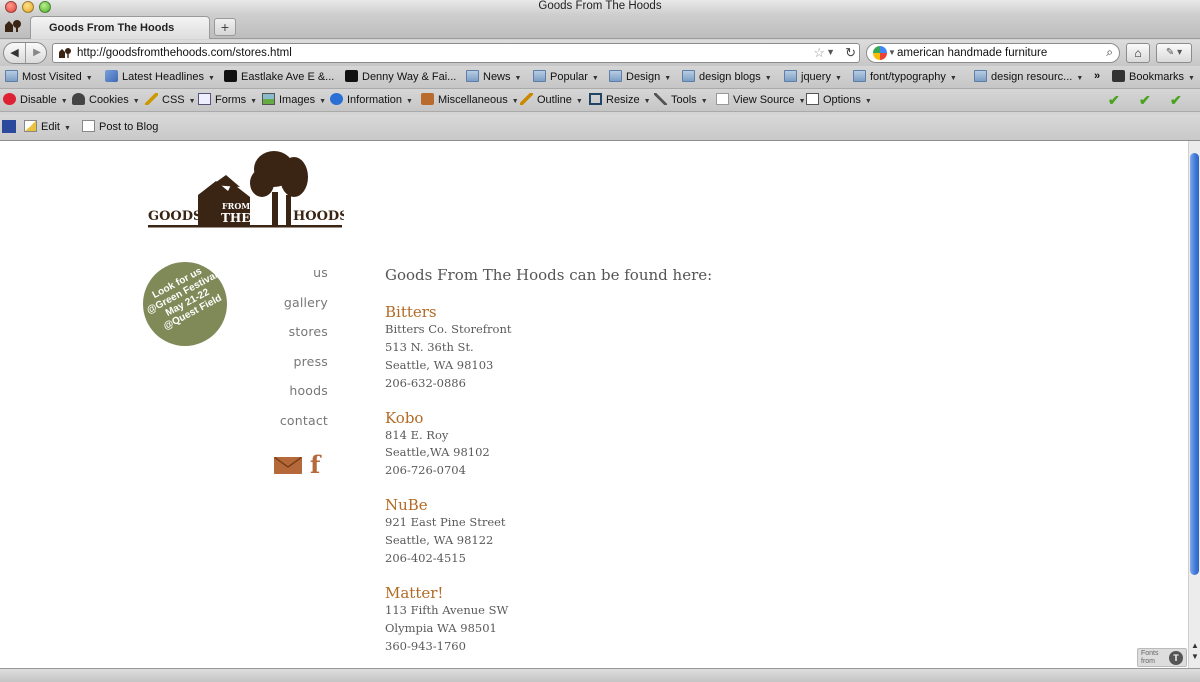  I want to click on vertical-scrollbar: ▲ ▼, so click(1194, 404).